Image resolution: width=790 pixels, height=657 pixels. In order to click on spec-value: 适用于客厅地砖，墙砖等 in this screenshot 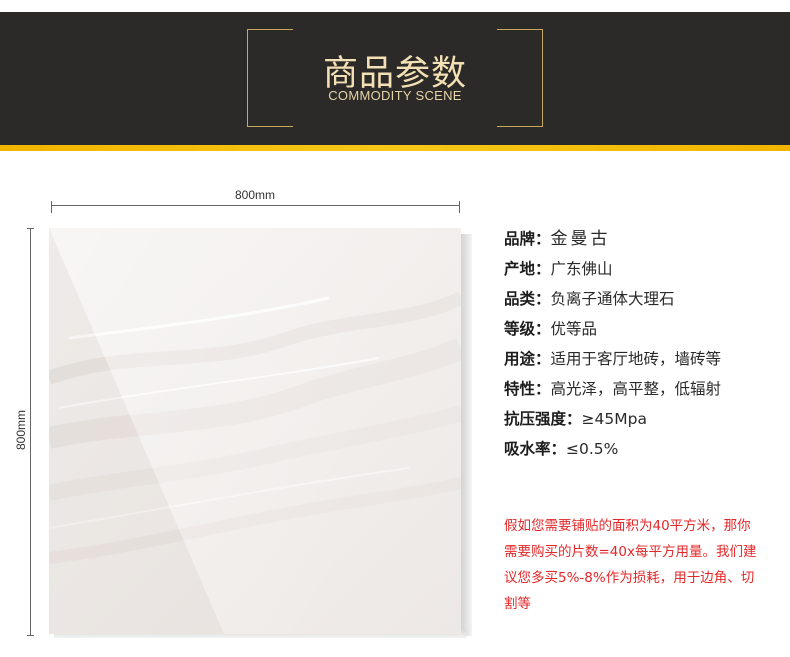, I will do `click(636, 359)`.